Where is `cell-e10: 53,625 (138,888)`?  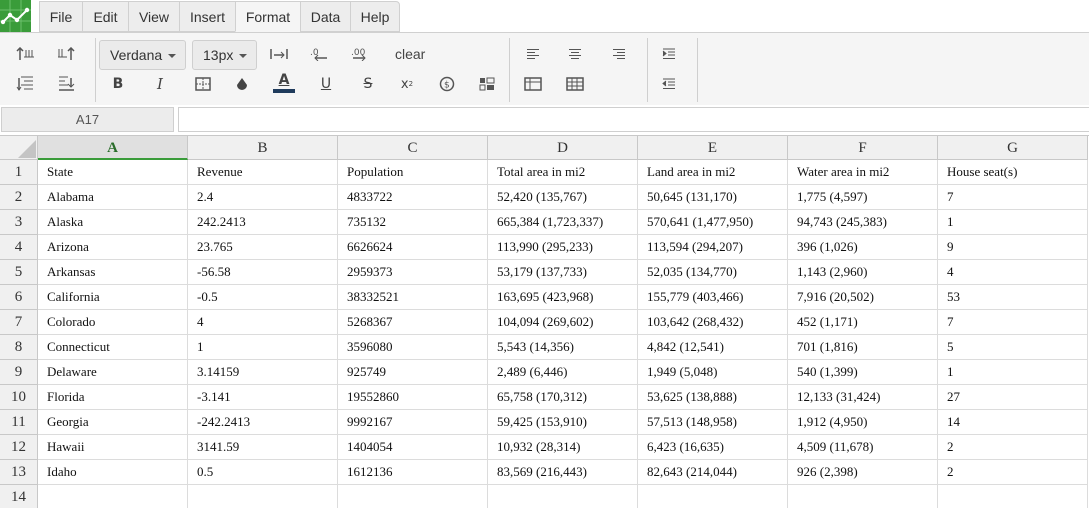
cell-e10: 53,625 (138,888) is located at coordinates (713, 397).